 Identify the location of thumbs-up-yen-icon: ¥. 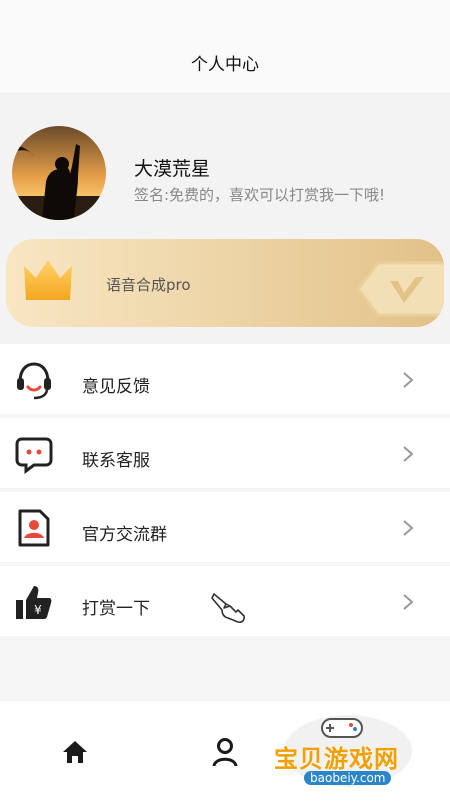
(34, 602).